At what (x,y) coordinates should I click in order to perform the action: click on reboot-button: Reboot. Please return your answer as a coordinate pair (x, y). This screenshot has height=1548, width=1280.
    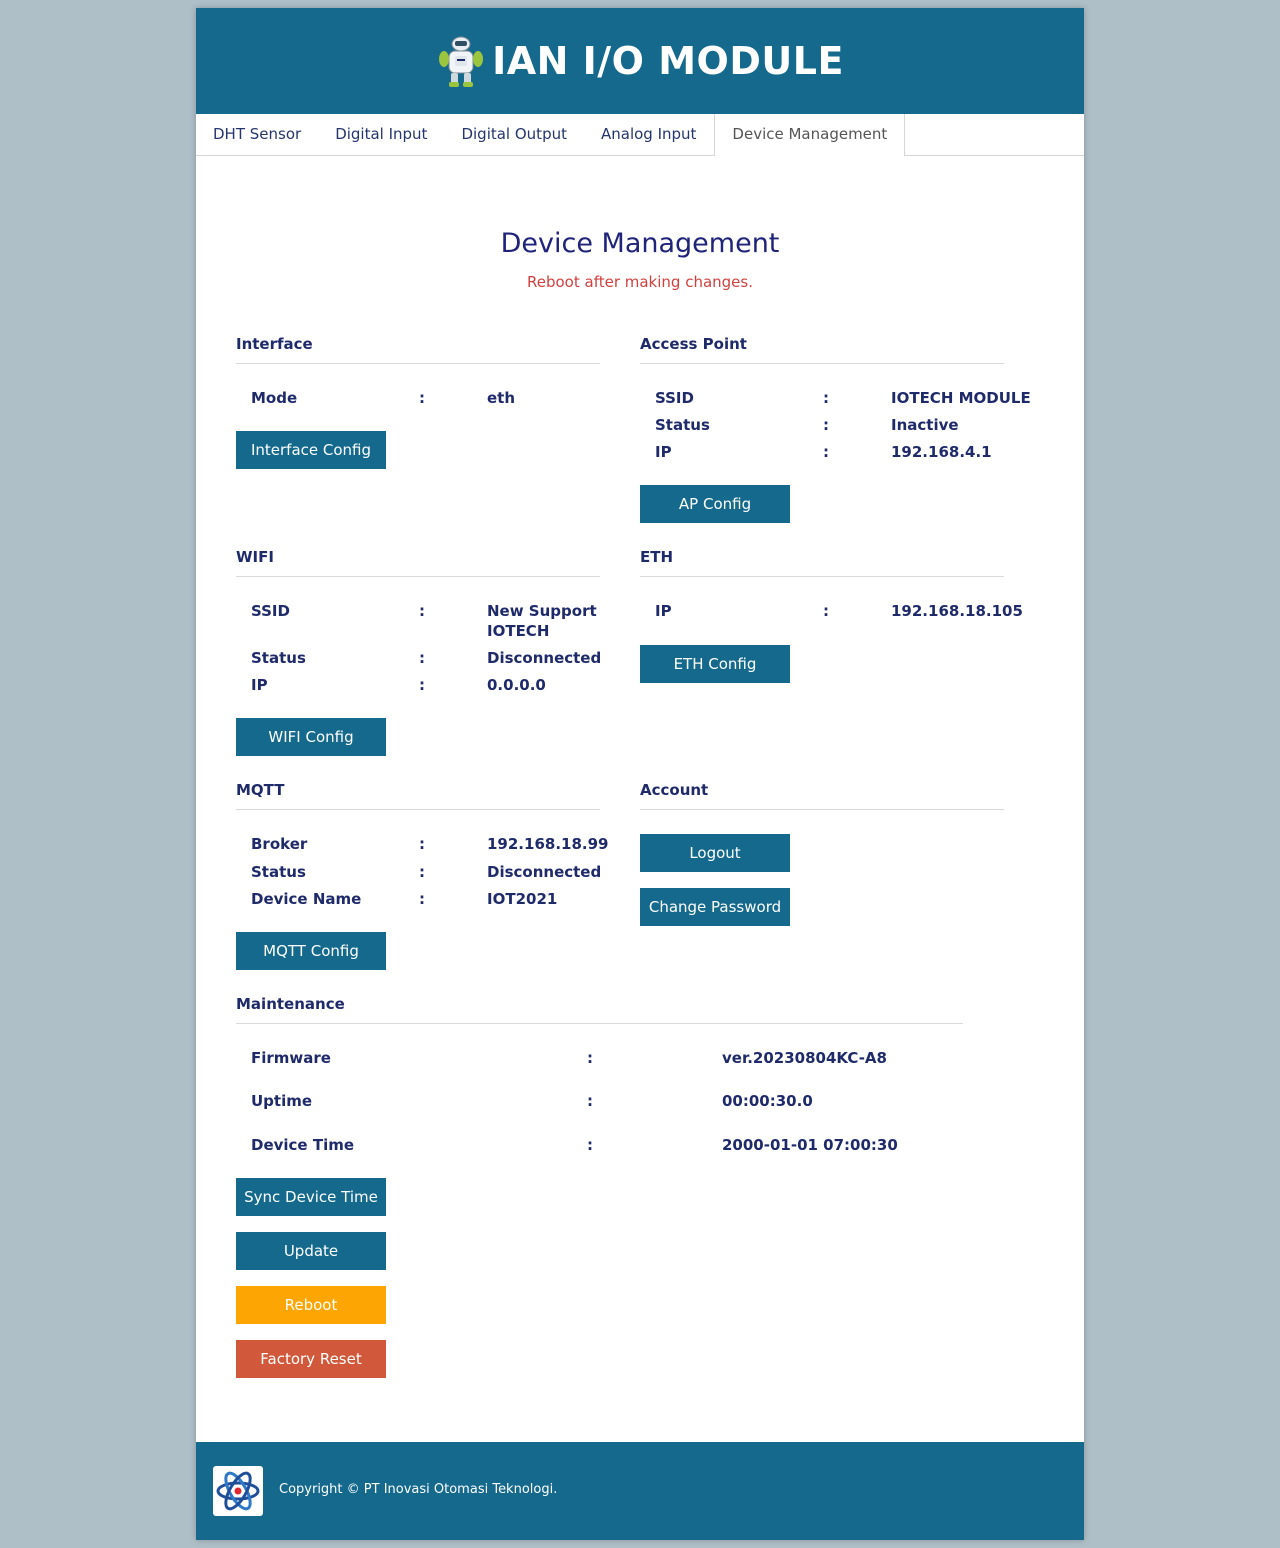
    Looking at the image, I should click on (311, 1305).